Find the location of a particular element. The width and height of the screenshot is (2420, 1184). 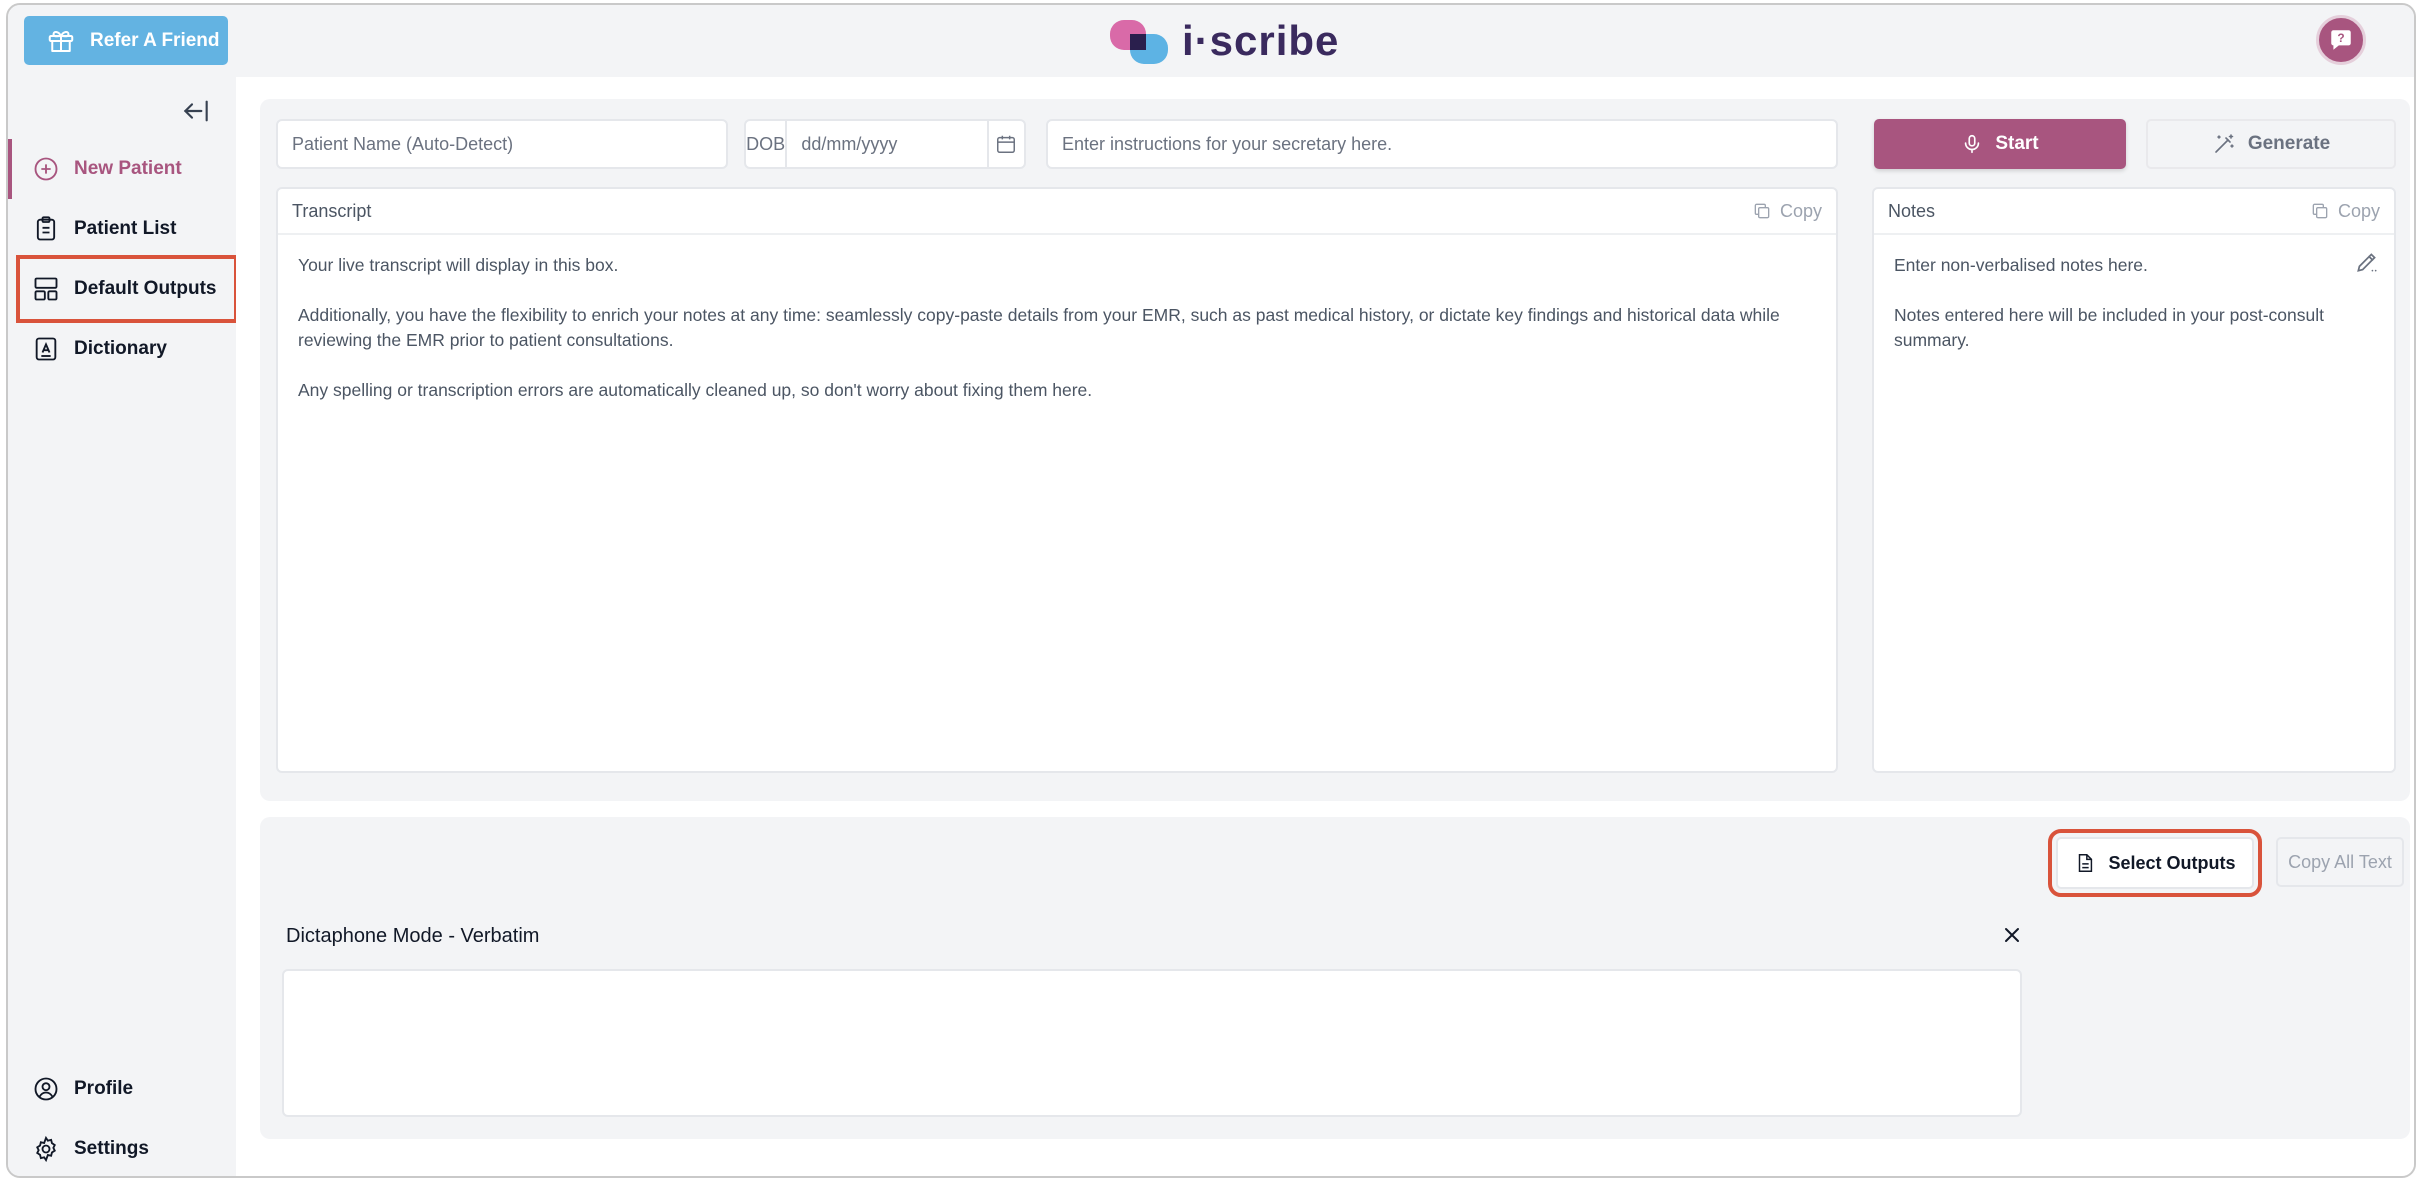

copy-all-text-button: Copy All Text is located at coordinates (2340, 862).